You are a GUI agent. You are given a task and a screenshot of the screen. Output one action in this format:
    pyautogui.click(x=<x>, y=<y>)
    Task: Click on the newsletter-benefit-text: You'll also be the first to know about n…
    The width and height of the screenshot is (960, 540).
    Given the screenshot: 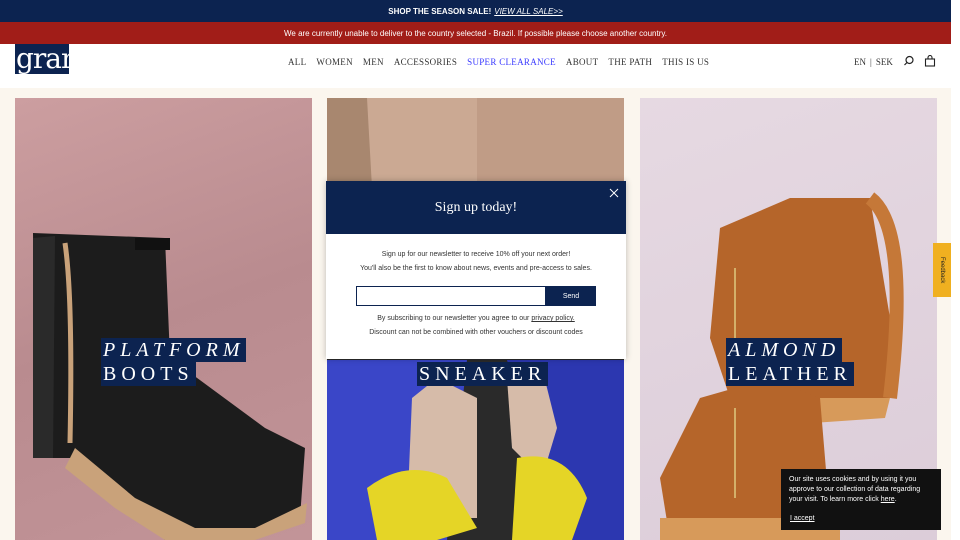 What is the action you would take?
    pyautogui.click(x=476, y=268)
    